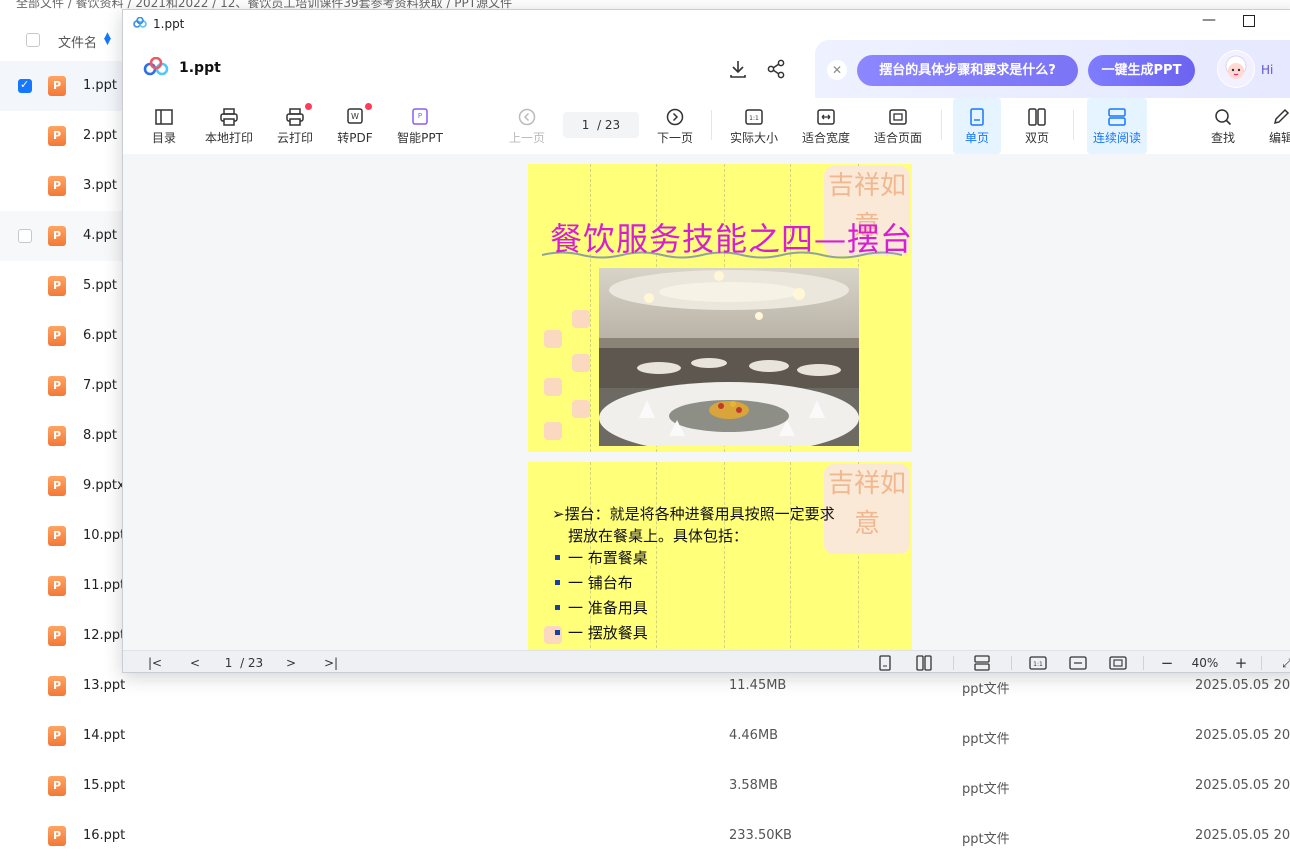 This screenshot has height=866, width=1290. I want to click on zoom-in-icon: +, so click(1241, 663).